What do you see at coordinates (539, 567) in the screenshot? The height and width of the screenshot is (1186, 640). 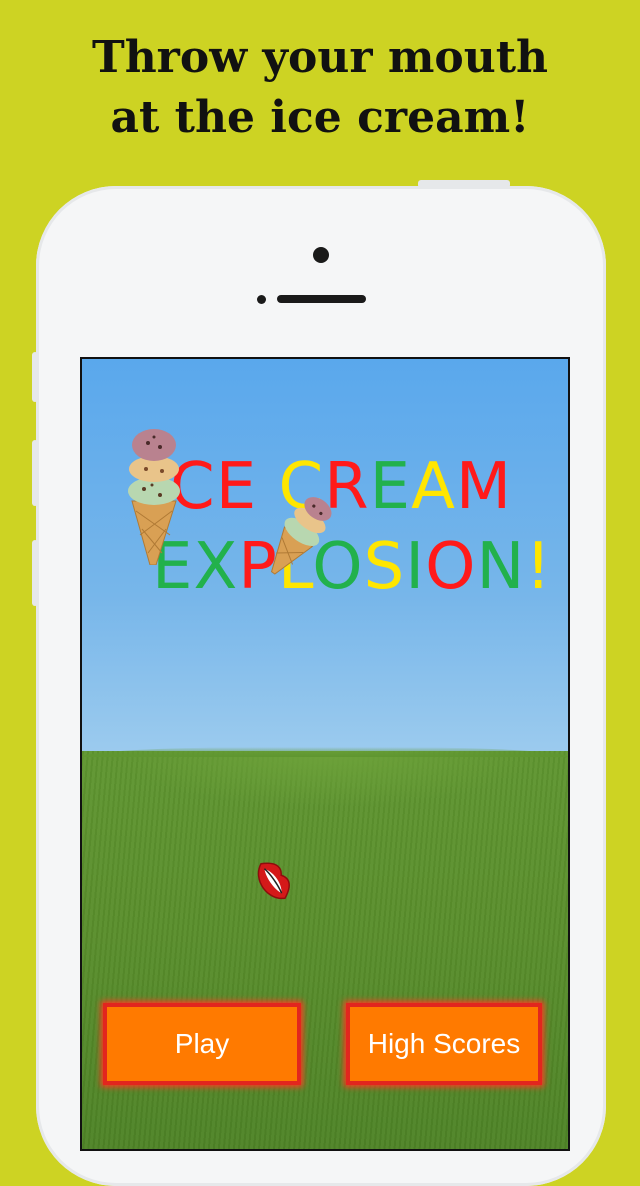 I see `title-line-2-letter: !` at bounding box center [539, 567].